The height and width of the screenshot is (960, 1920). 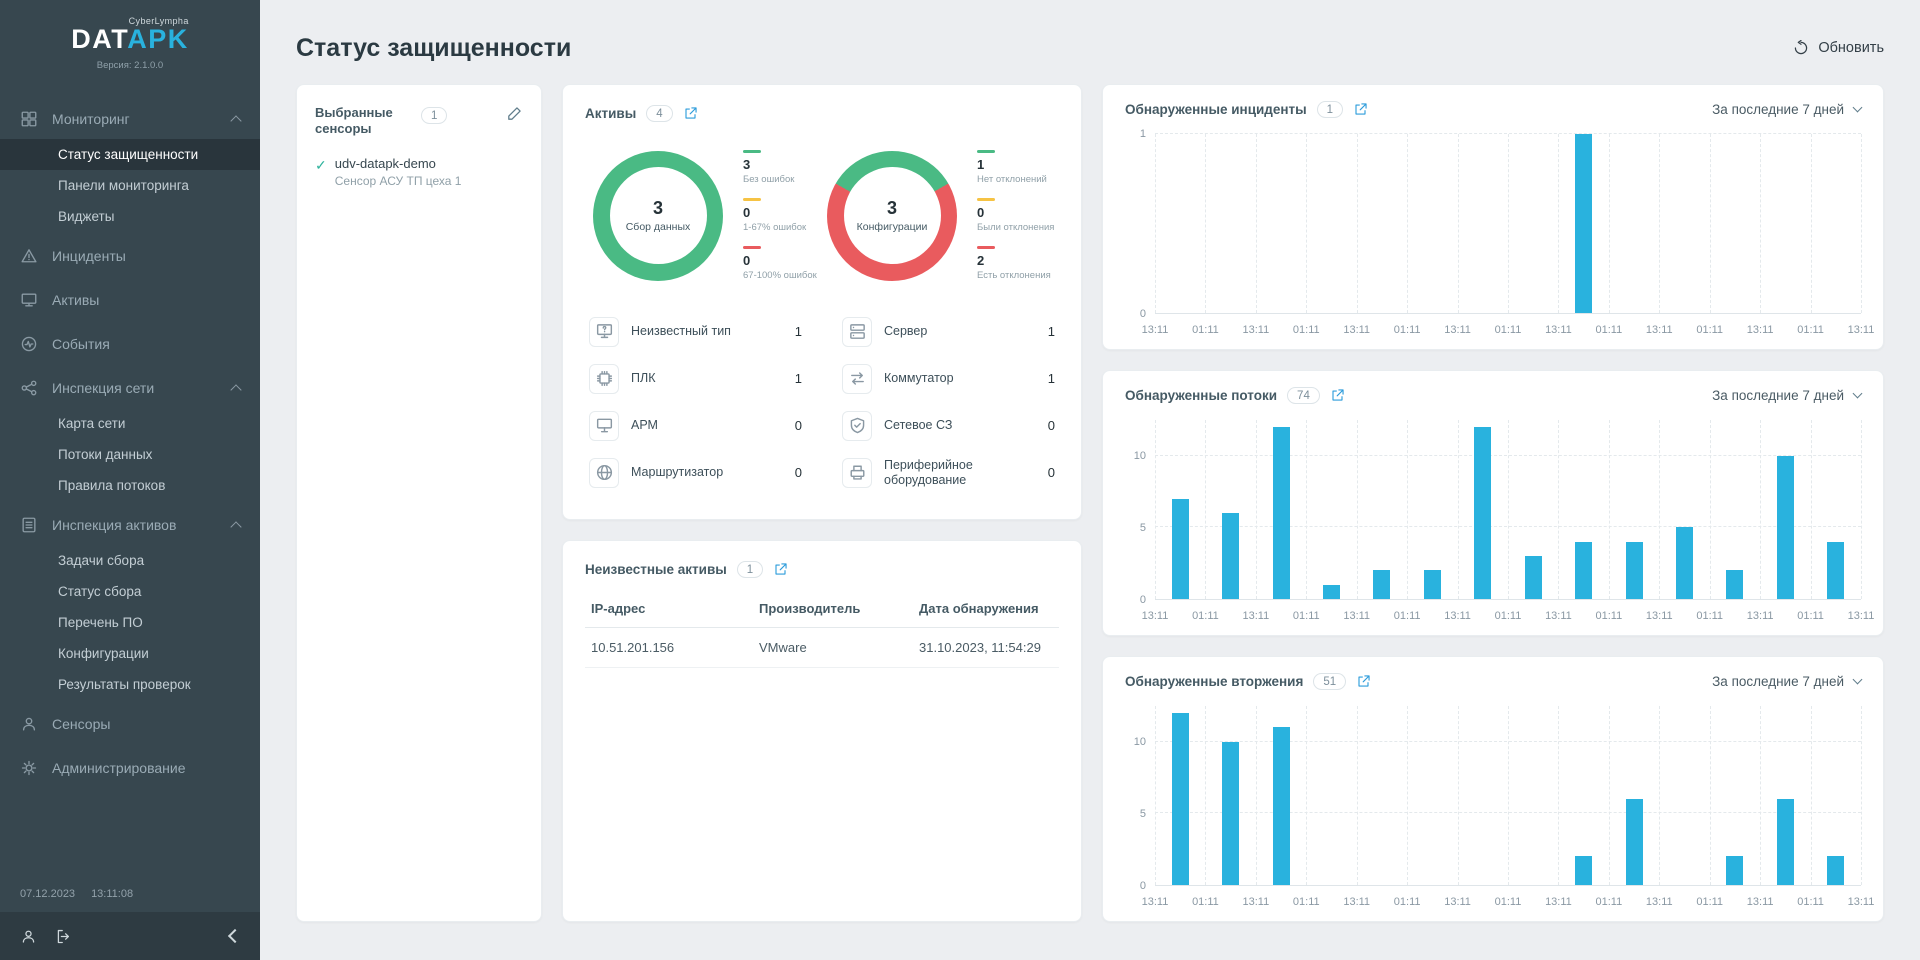 I want to click on server-icon, so click(x=857, y=331).